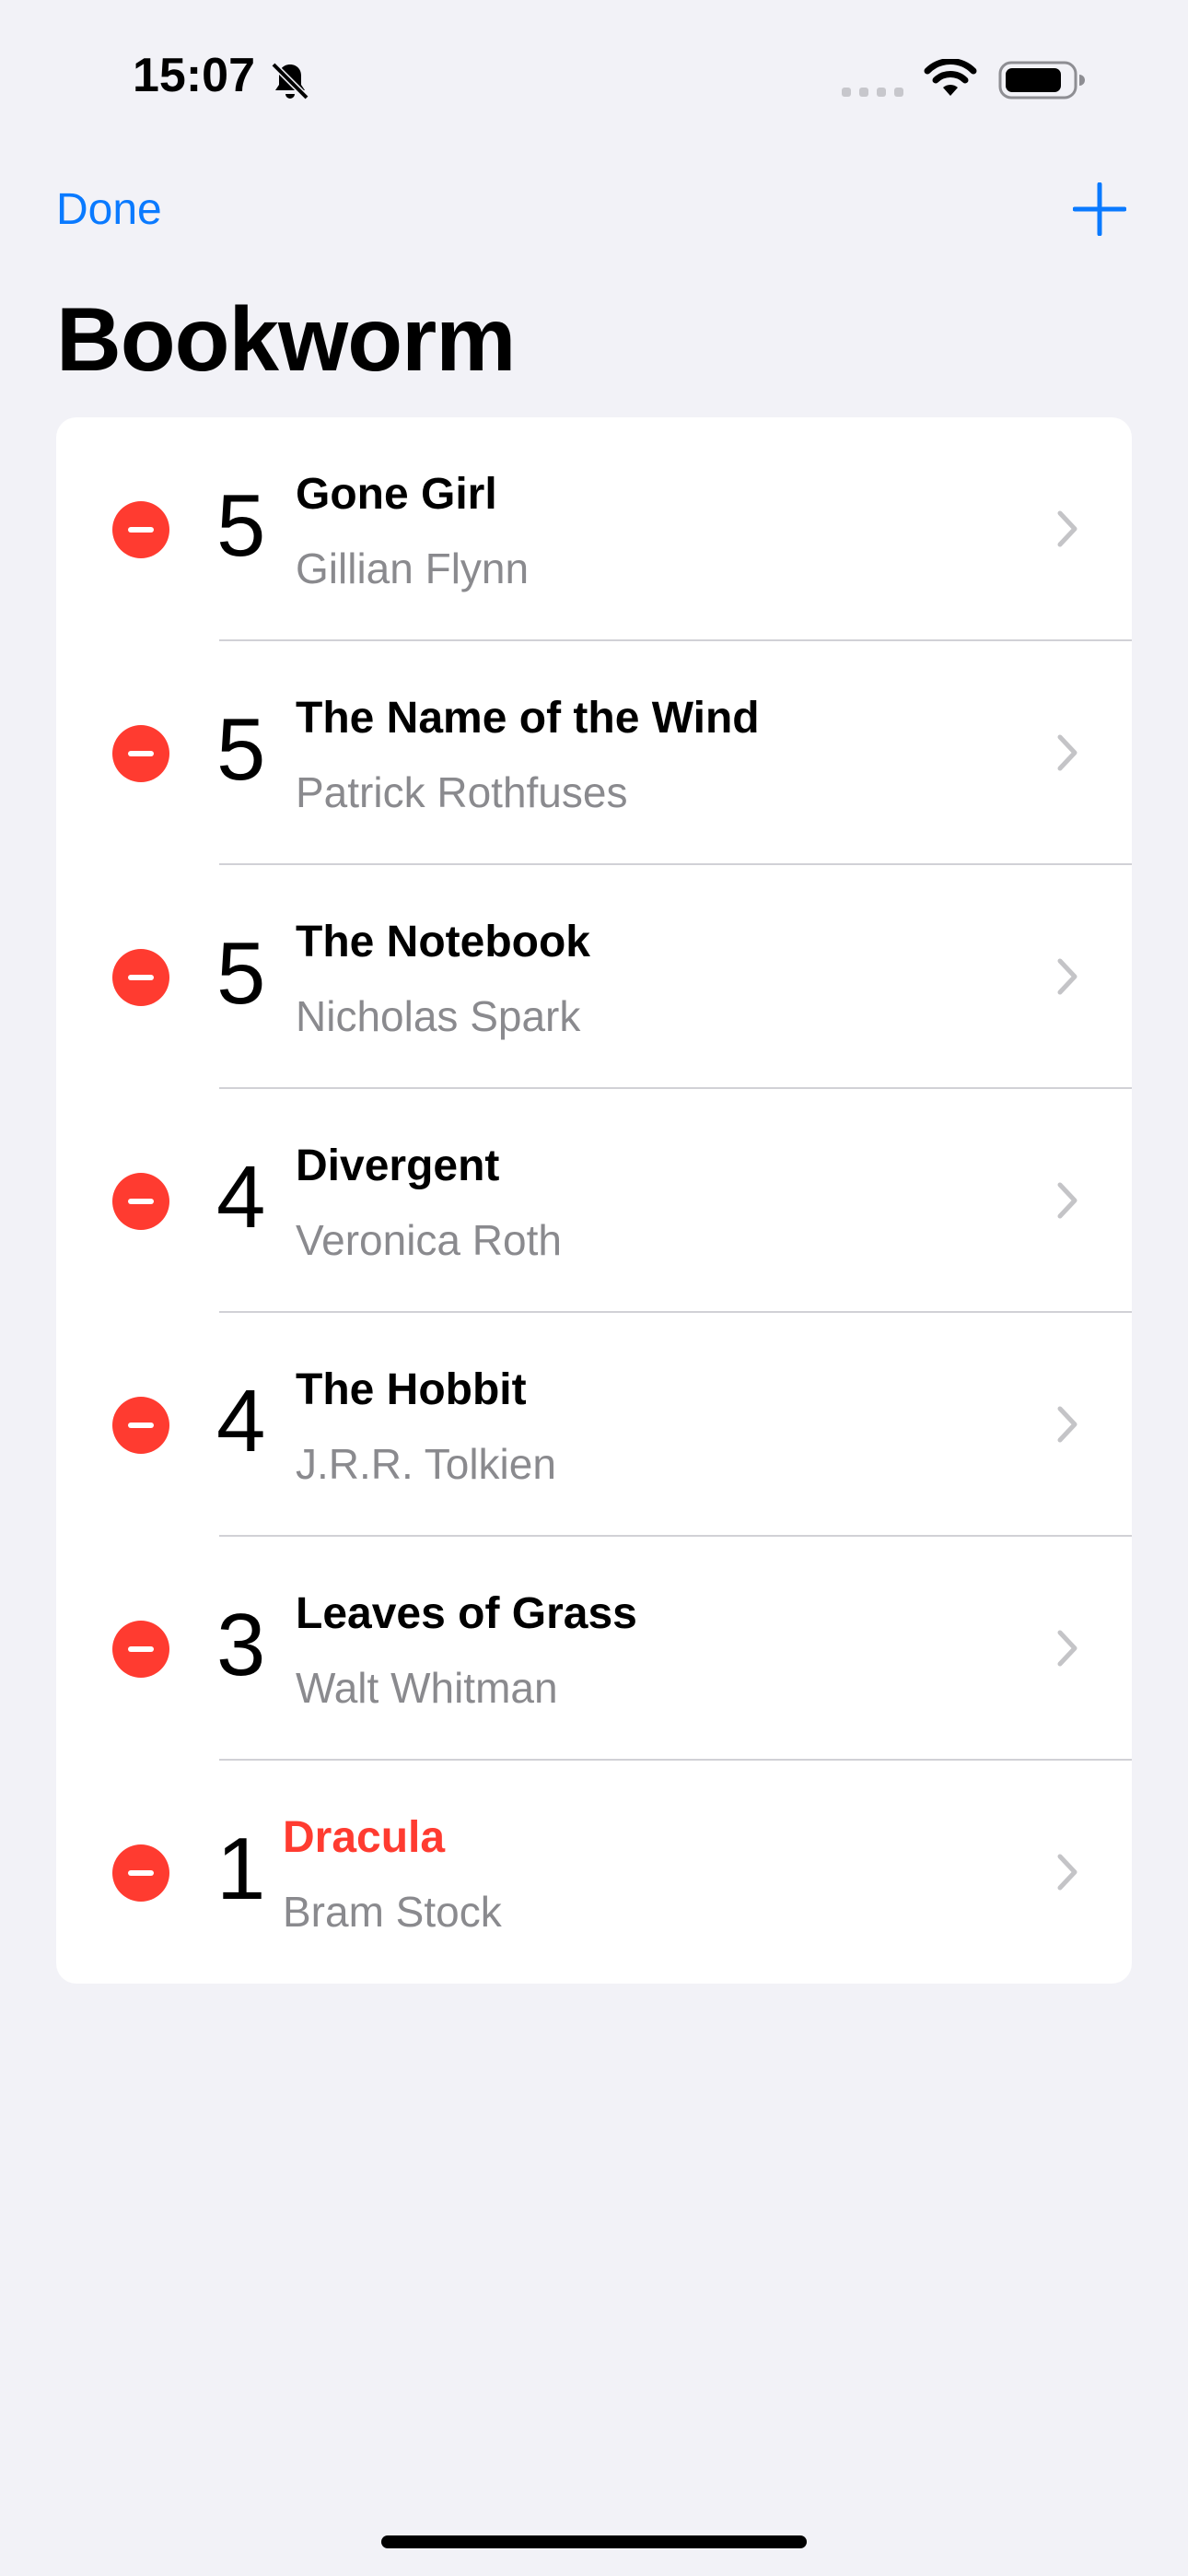 This screenshot has height=2576, width=1188. What do you see at coordinates (427, 1688) in the screenshot?
I see `book-author: Walt Whitman` at bounding box center [427, 1688].